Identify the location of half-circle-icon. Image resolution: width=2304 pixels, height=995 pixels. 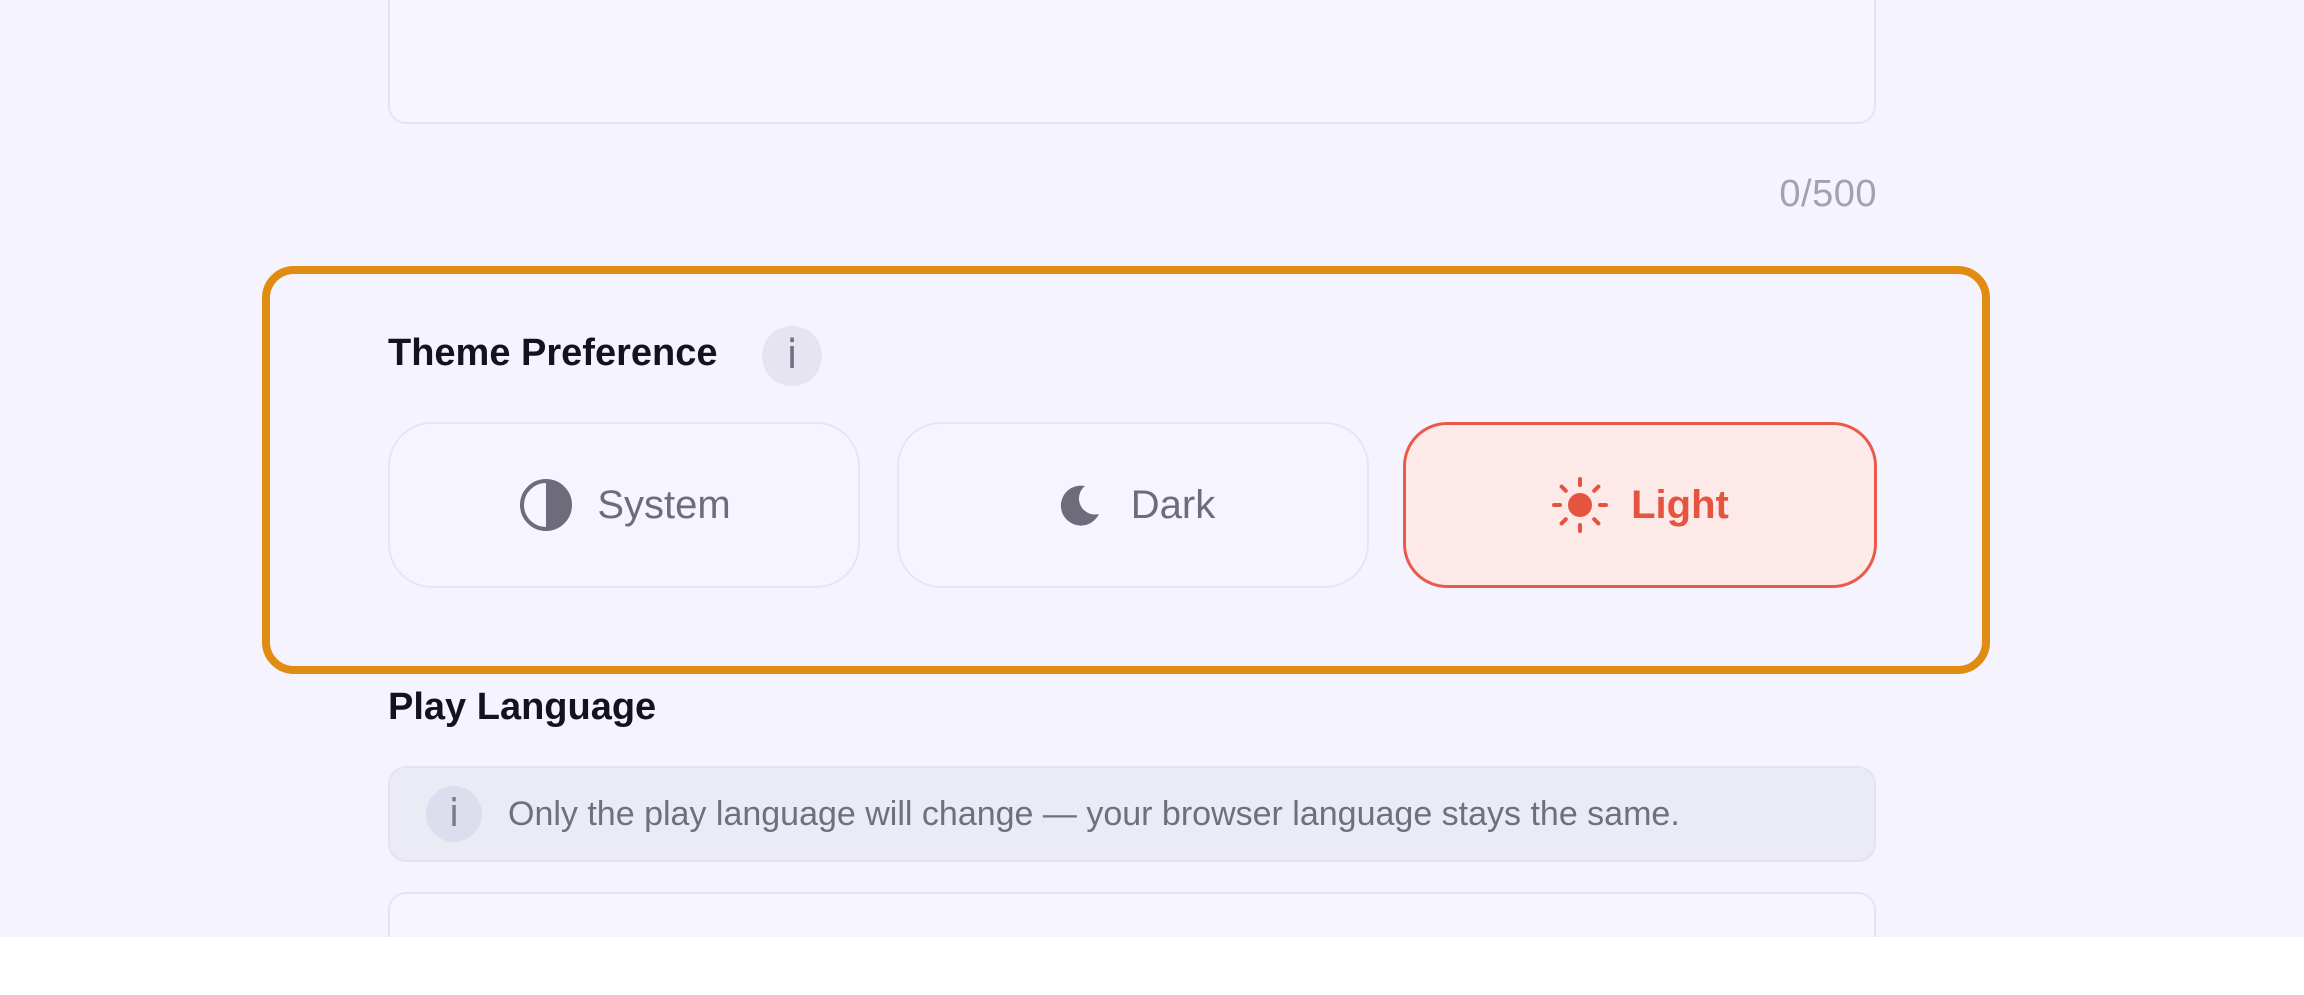
(546, 505).